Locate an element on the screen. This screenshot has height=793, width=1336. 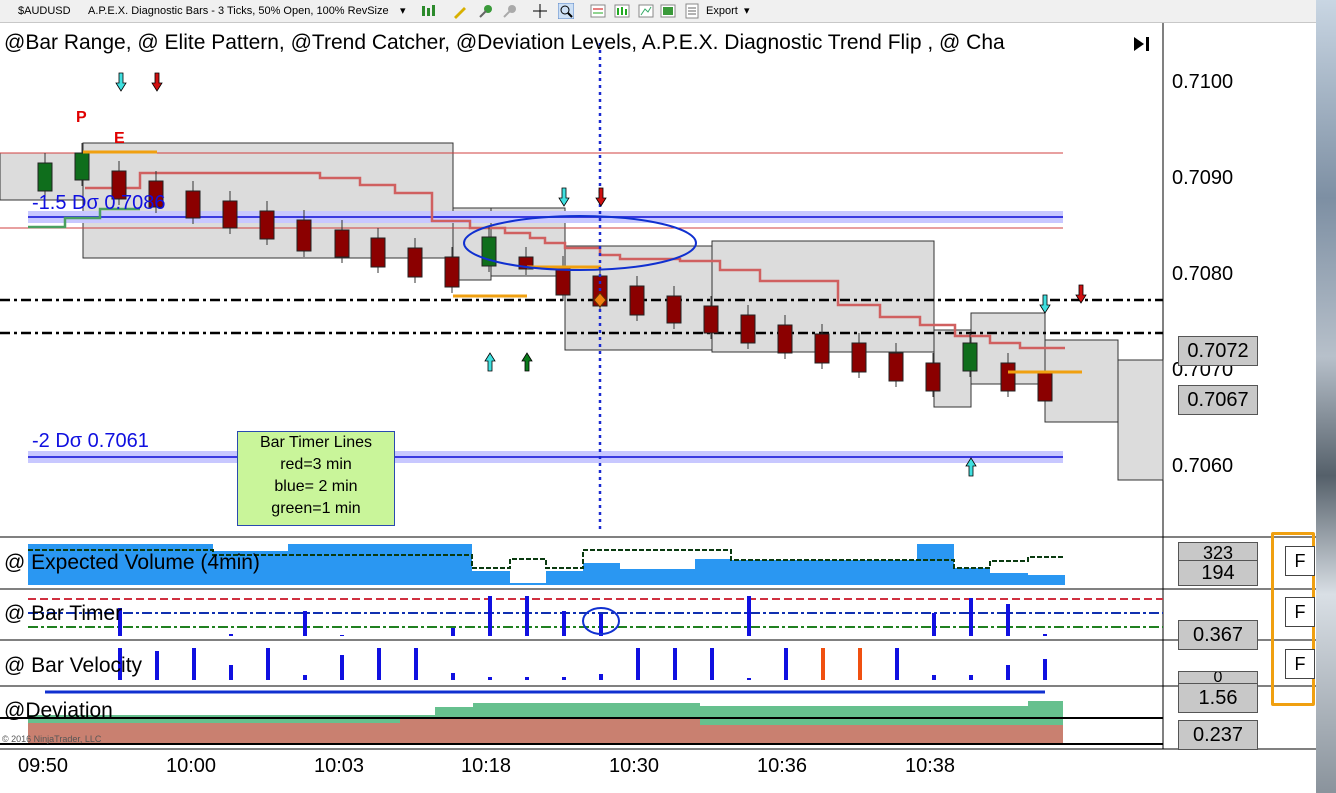
pin-off-icon is located at coordinates (510, 11).